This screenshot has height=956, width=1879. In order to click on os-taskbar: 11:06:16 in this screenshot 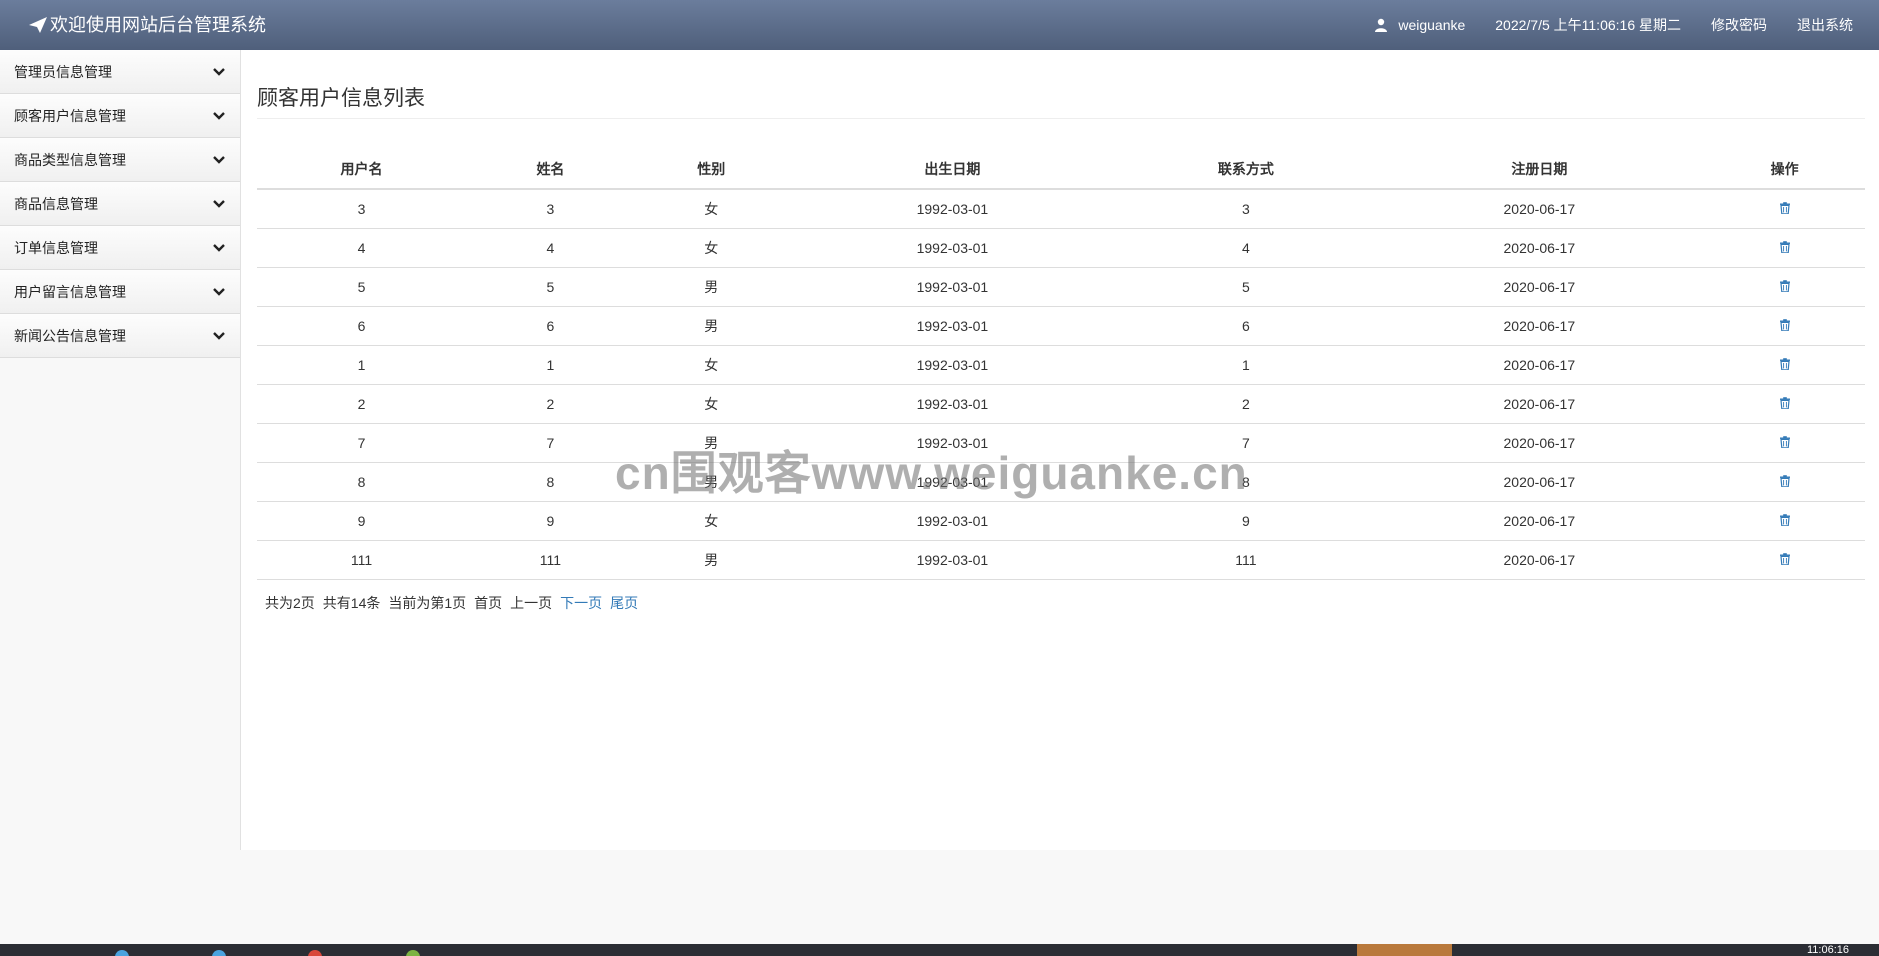, I will do `click(939, 950)`.